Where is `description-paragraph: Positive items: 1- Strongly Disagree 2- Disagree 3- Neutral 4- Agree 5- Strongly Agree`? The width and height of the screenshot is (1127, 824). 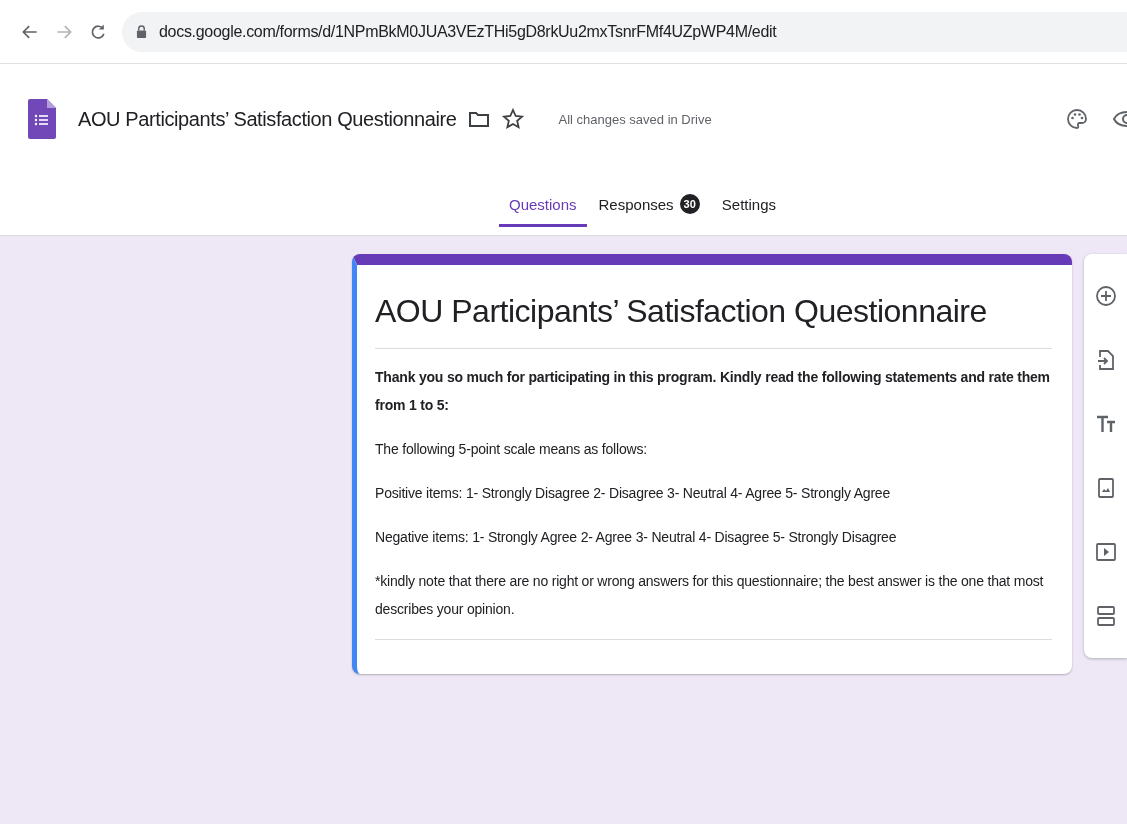 description-paragraph: Positive items: 1- Strongly Disagree 2- Disagree 3- Neutral 4- Agree 5- Strongly Agree is located at coordinates (633, 493).